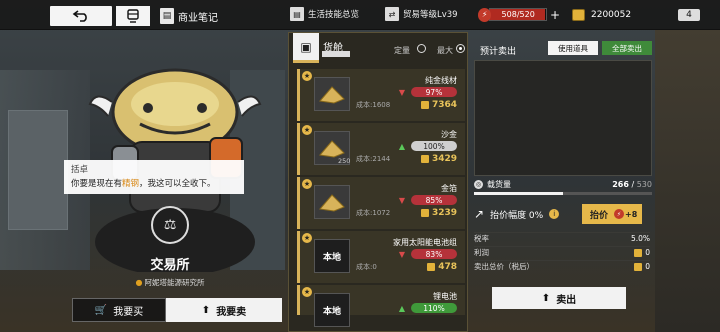 Image resolution: width=720 pixels, height=332 pixels. I want to click on qty-fixed-radio, so click(421, 48).